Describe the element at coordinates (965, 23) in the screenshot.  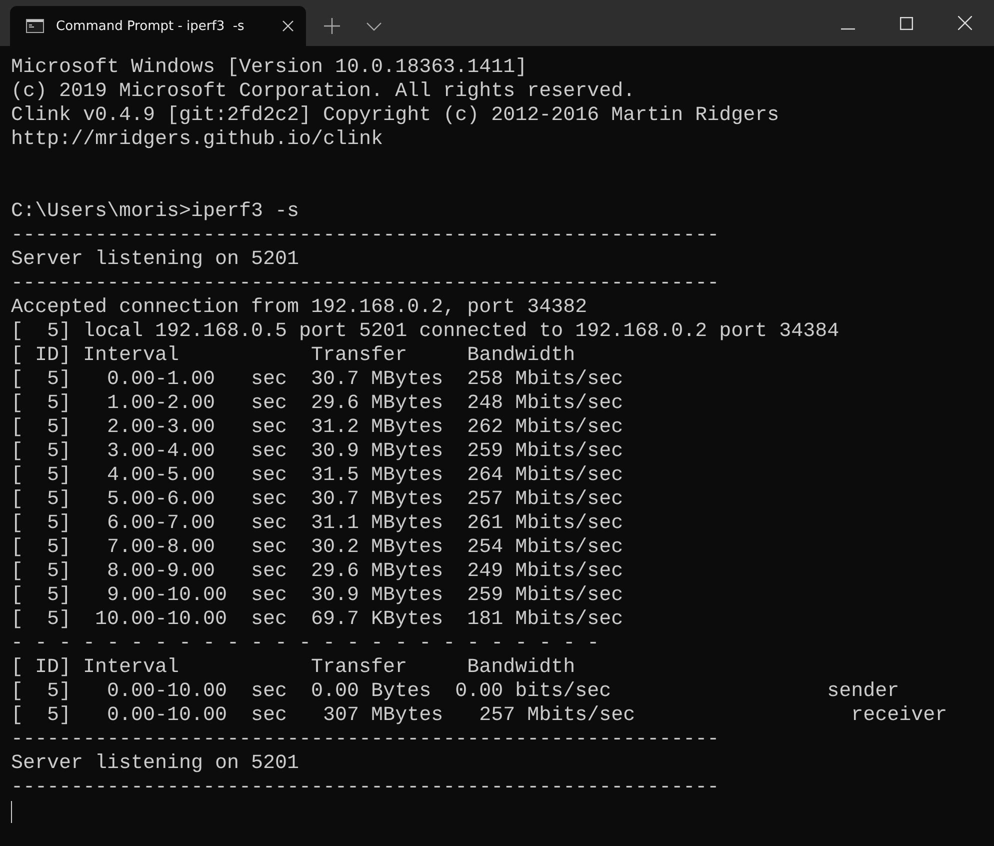
I see `close-icon` at that location.